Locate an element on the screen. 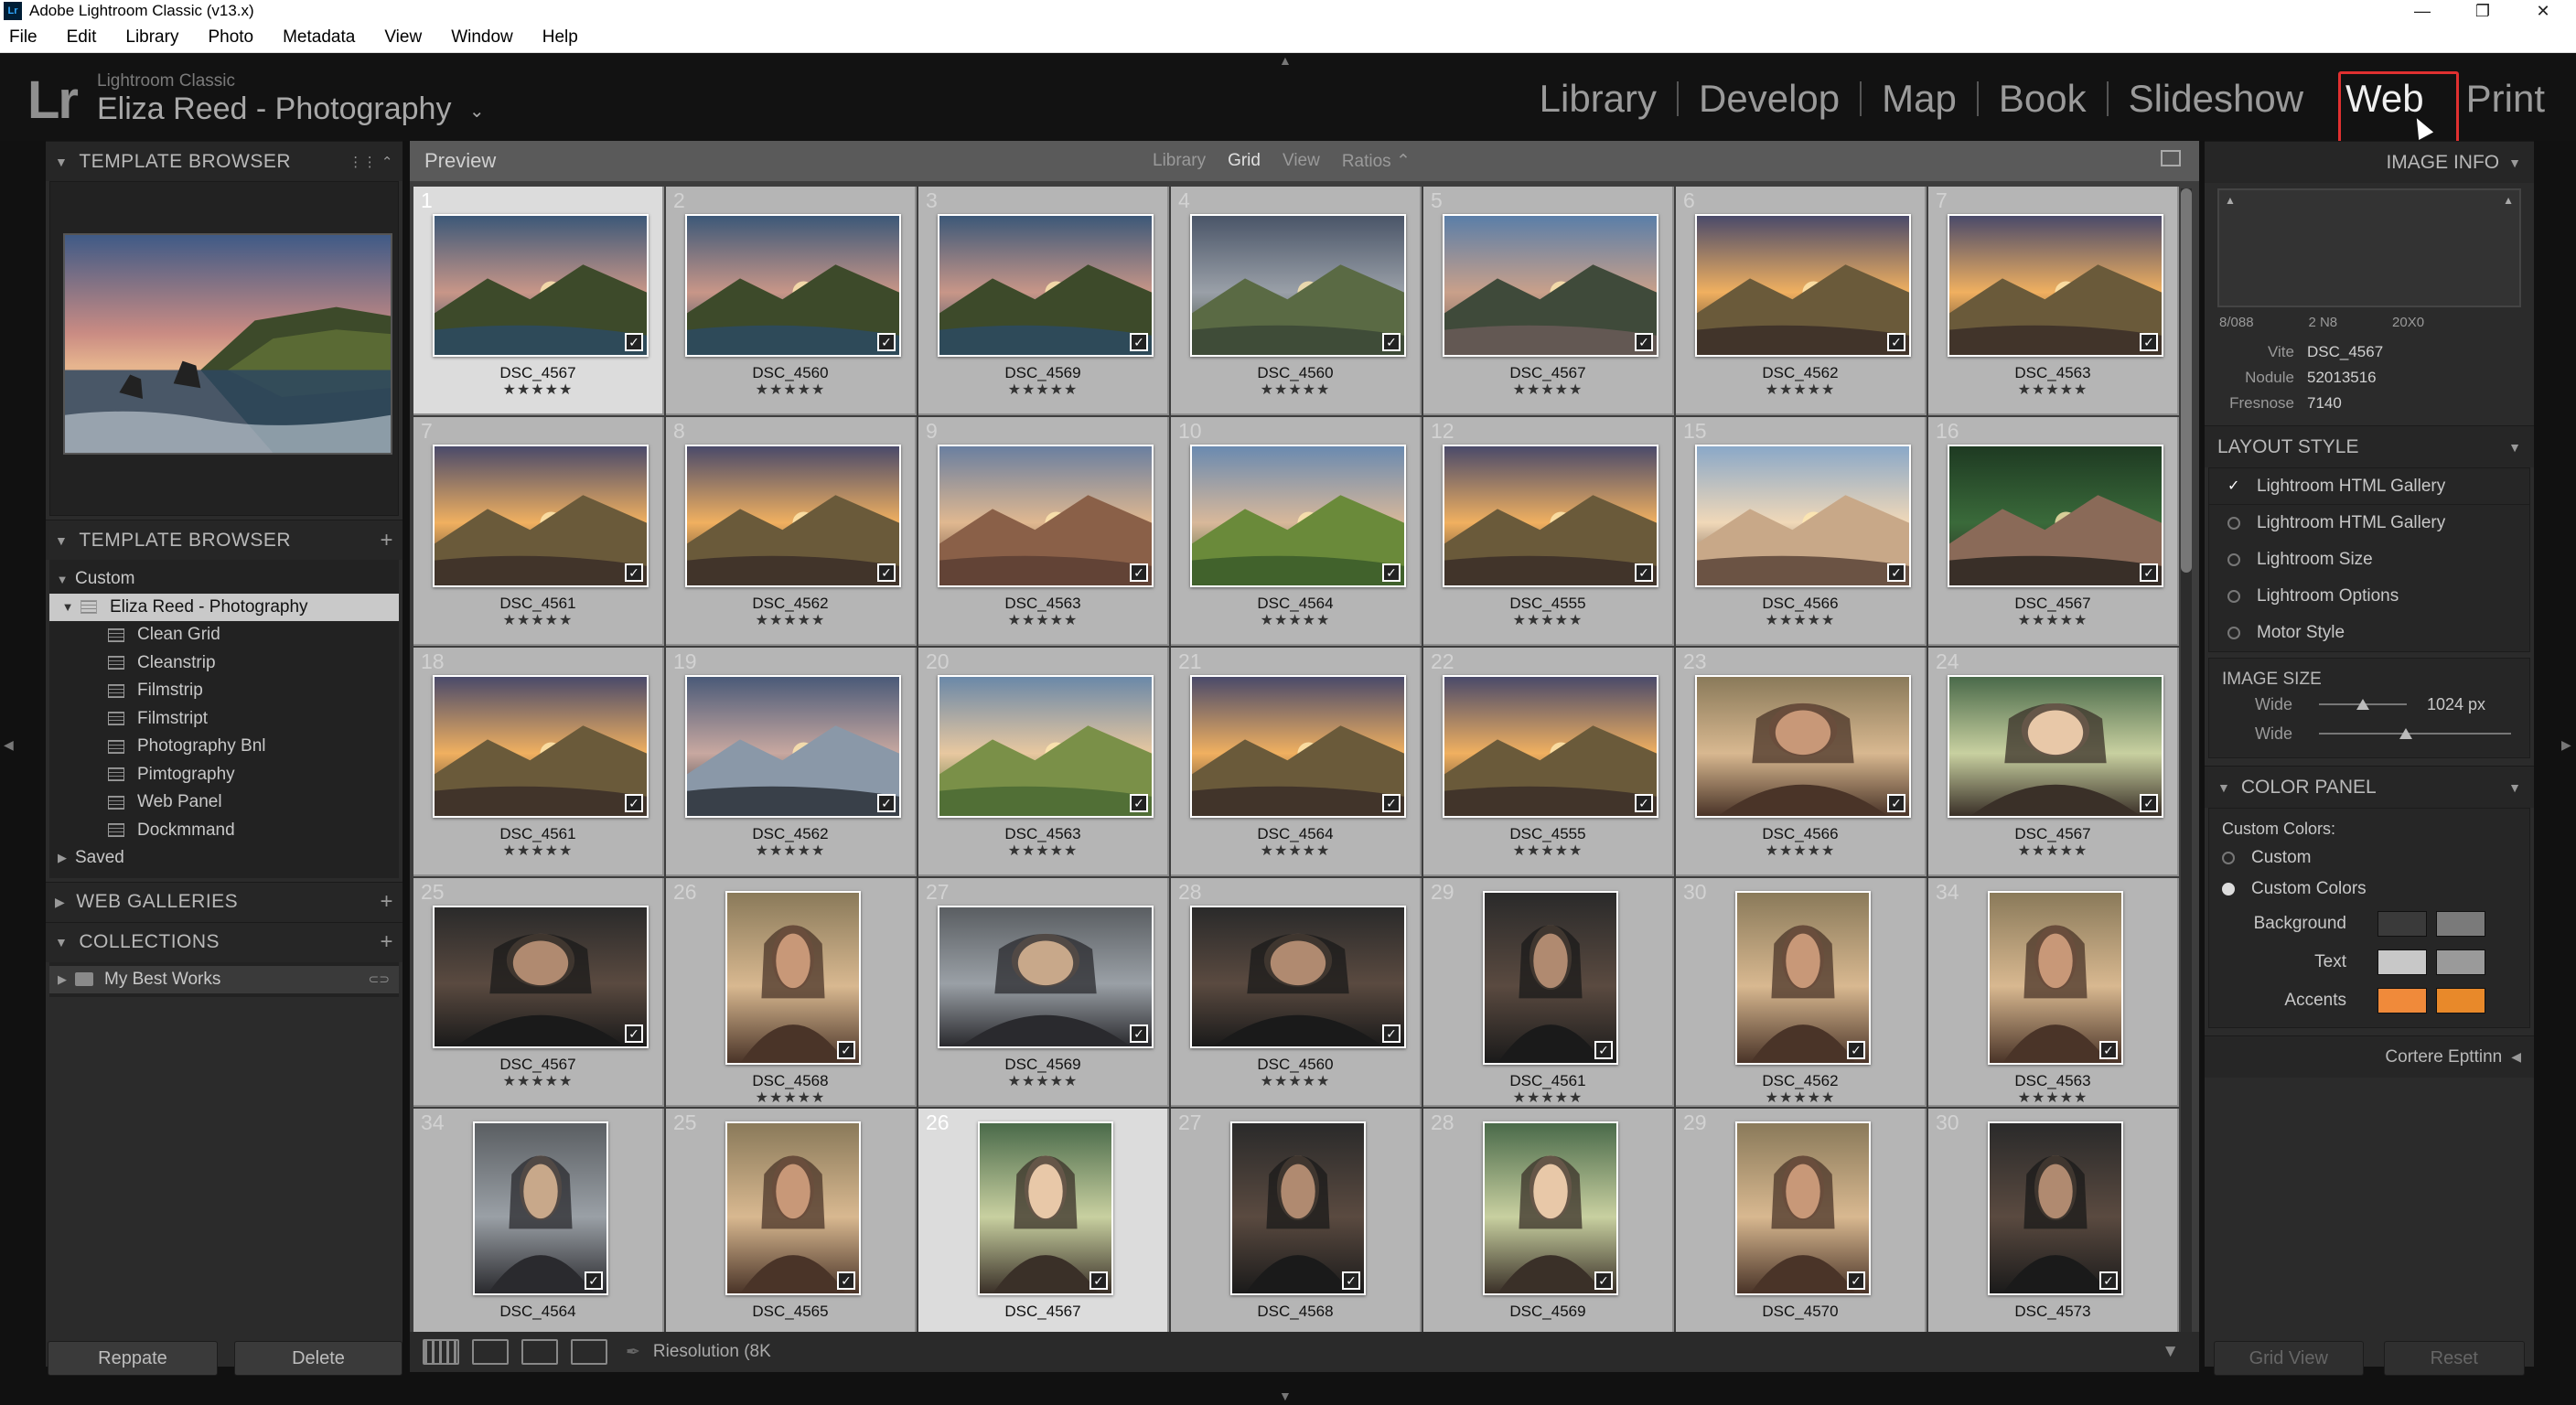  grid-cell: 25✓DSC_4565★★★★★ is located at coordinates (792, 1223).